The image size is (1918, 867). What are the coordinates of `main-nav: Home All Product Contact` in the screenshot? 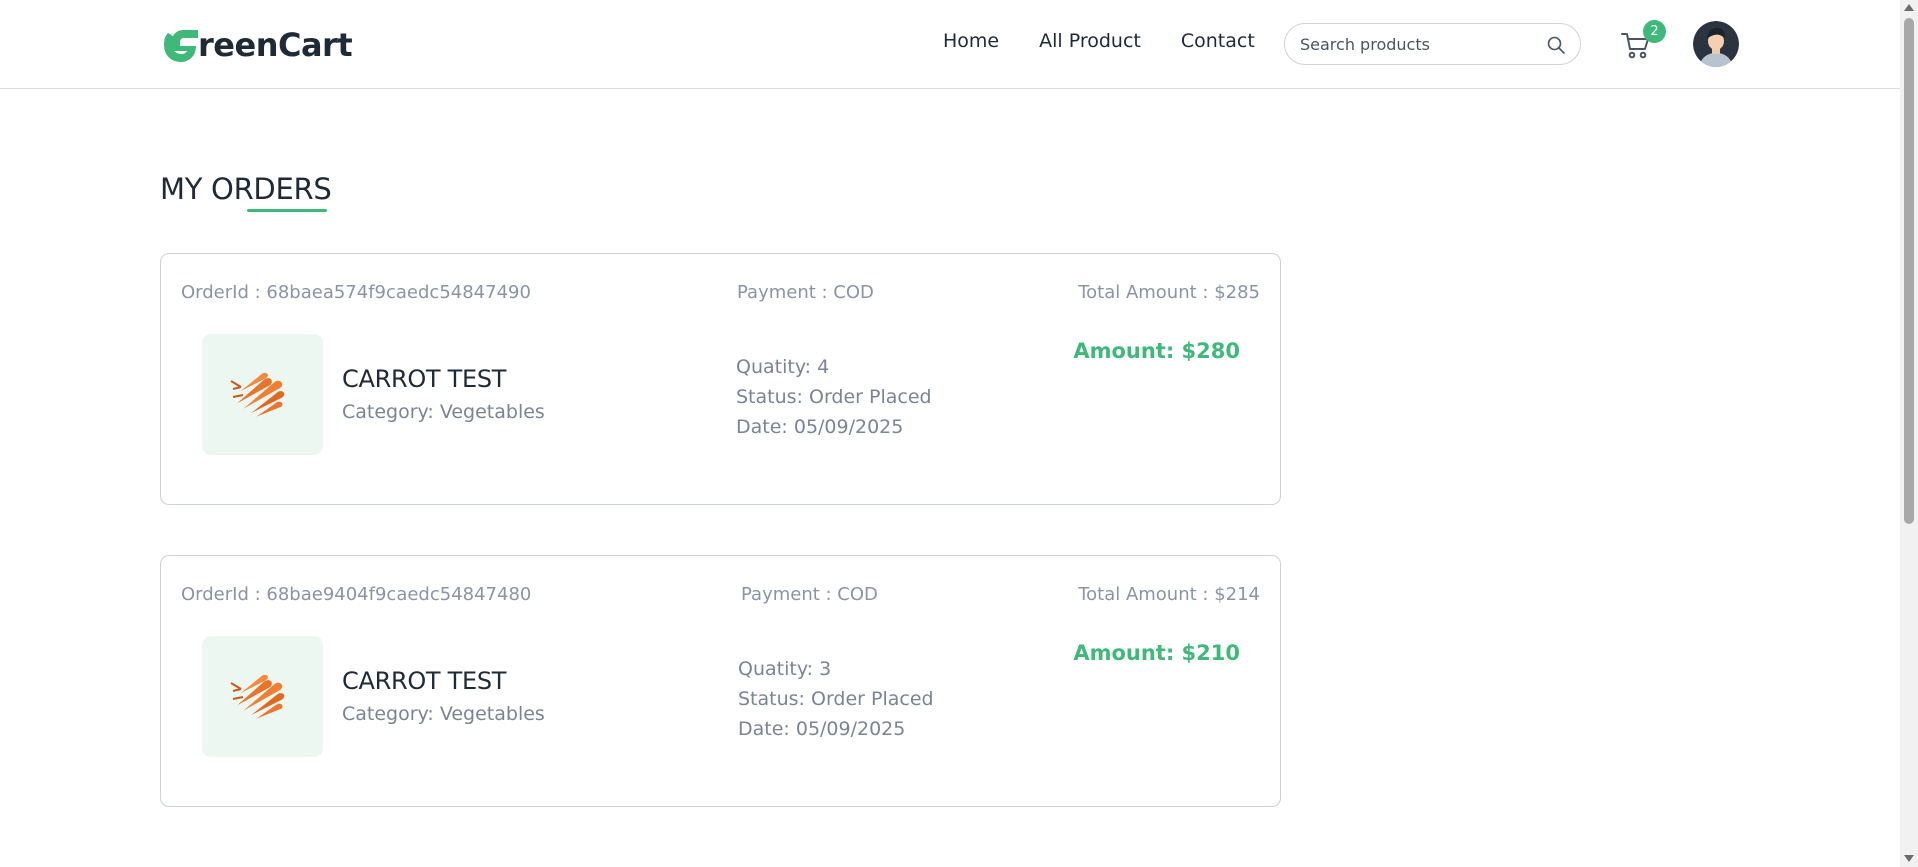 It's located at (1119, 41).